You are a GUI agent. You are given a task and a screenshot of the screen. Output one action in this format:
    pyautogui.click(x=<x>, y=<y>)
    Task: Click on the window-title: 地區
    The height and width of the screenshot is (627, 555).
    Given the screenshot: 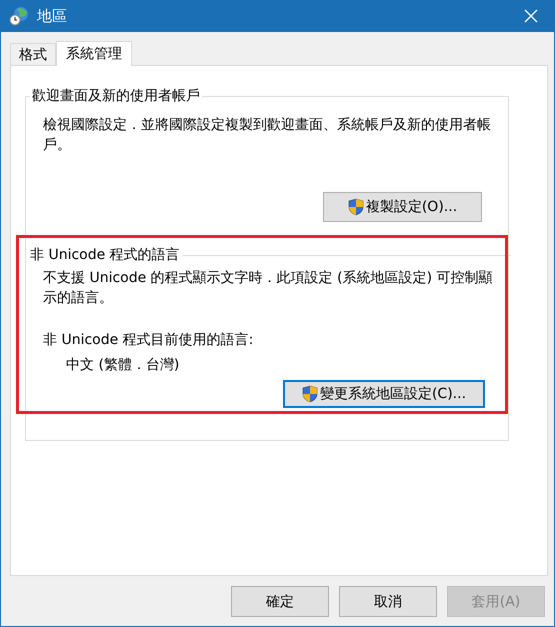 What is the action you would take?
    pyautogui.click(x=52, y=16)
    